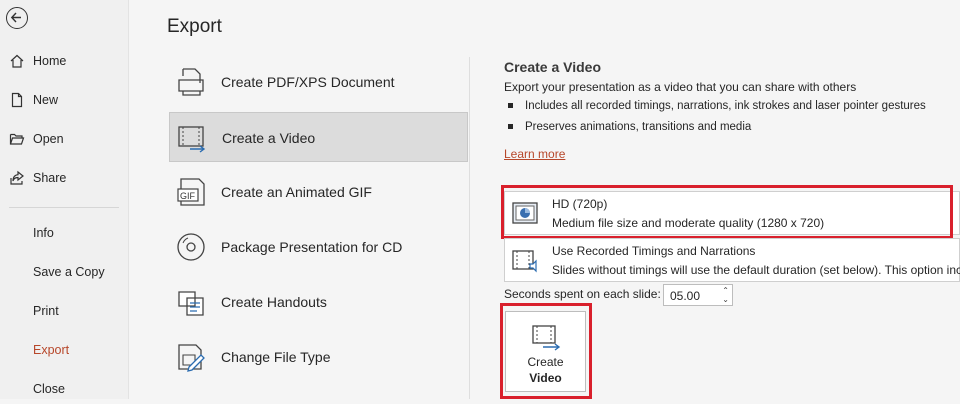  What do you see at coordinates (318, 137) in the screenshot?
I see `export-option-video: Create a Video` at bounding box center [318, 137].